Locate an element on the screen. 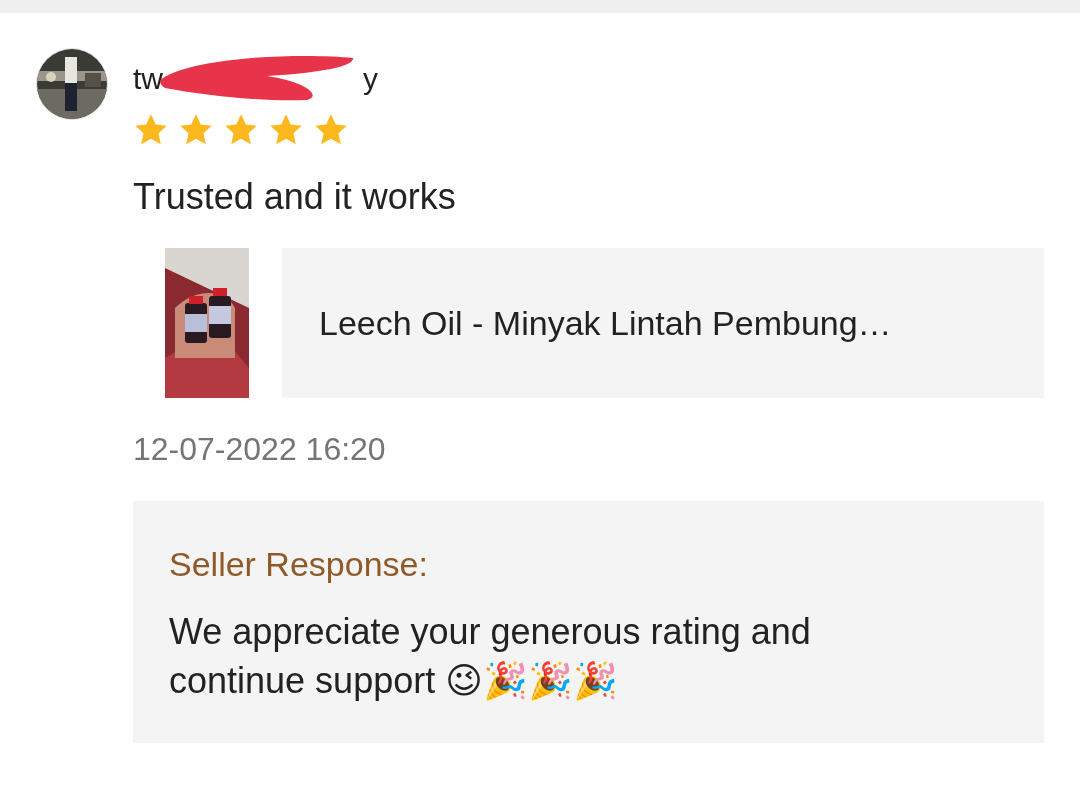 The height and width of the screenshot is (807, 1080). seller-response-label: Seller Response: is located at coordinates (299, 564).